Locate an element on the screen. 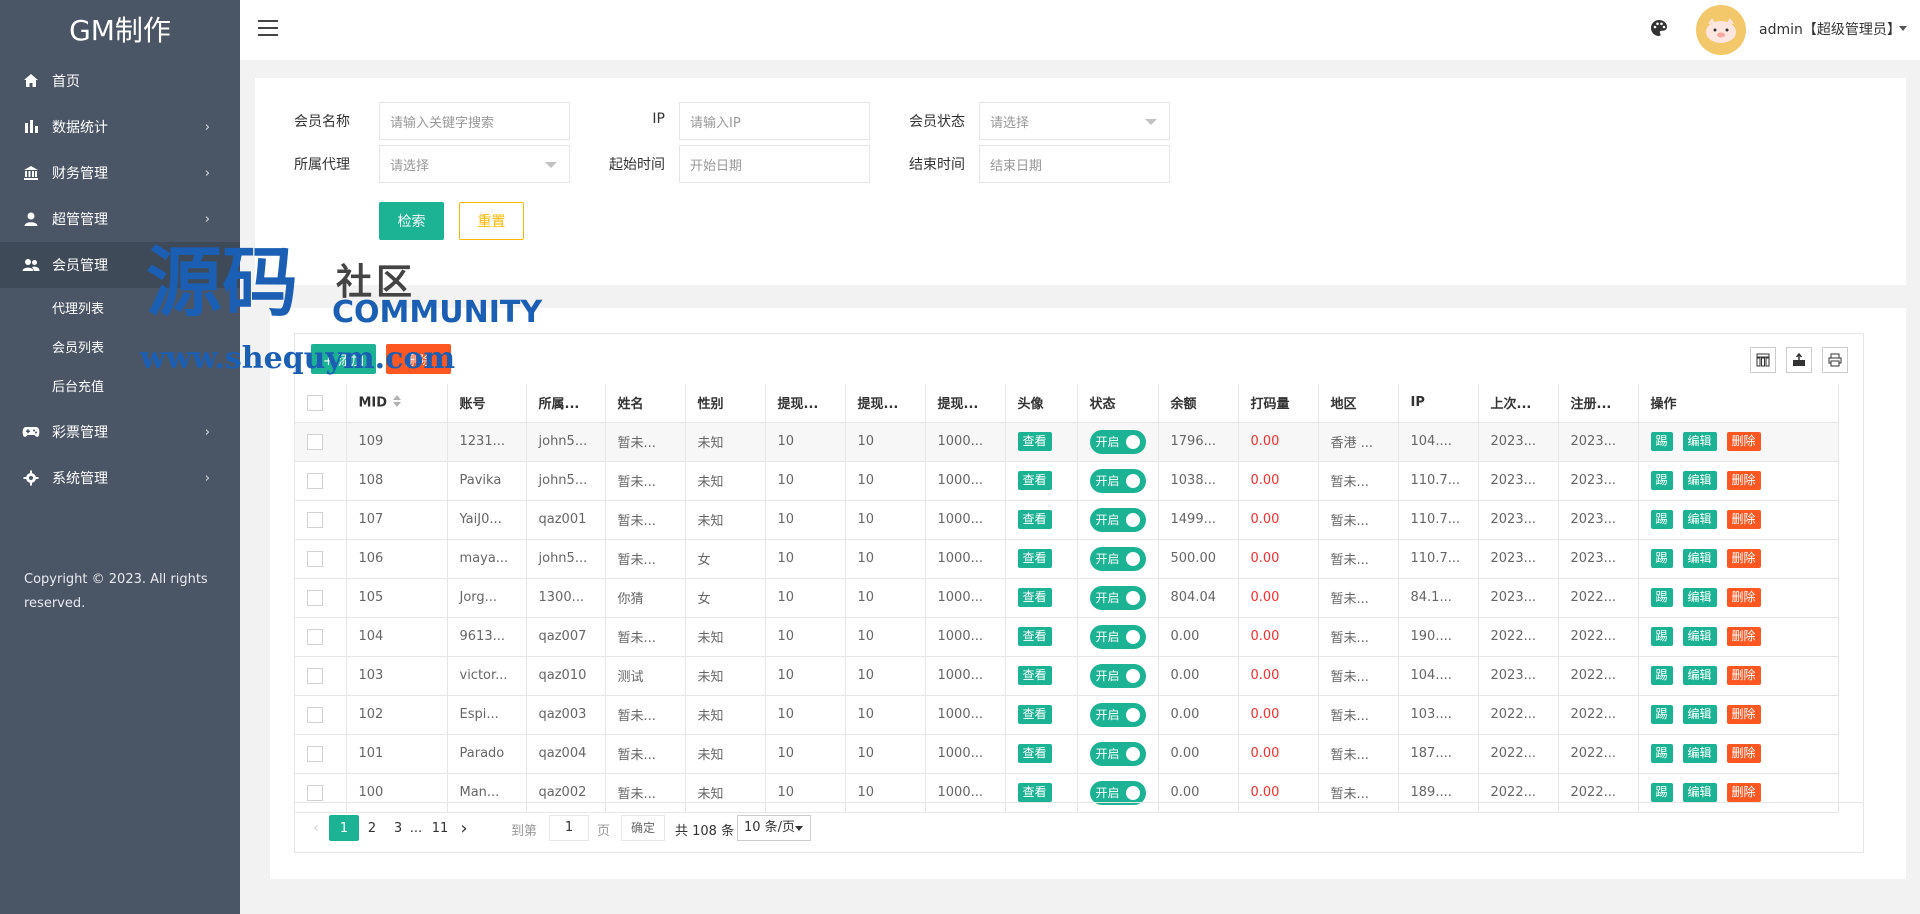 This screenshot has width=1920, height=914. sidebar-item-super-admin: 超管管理 › is located at coordinates (120, 219).